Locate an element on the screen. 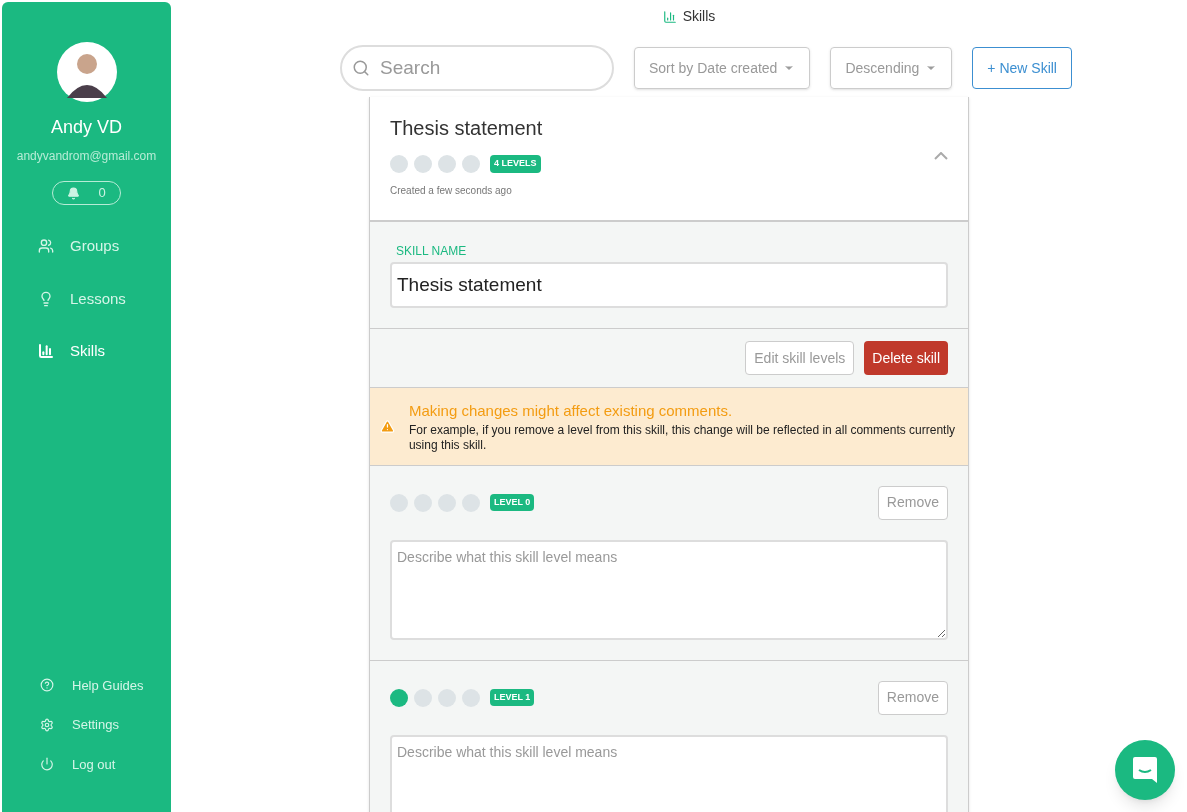 This screenshot has width=1187, height=812. collapse-button is located at coordinates (941, 155).